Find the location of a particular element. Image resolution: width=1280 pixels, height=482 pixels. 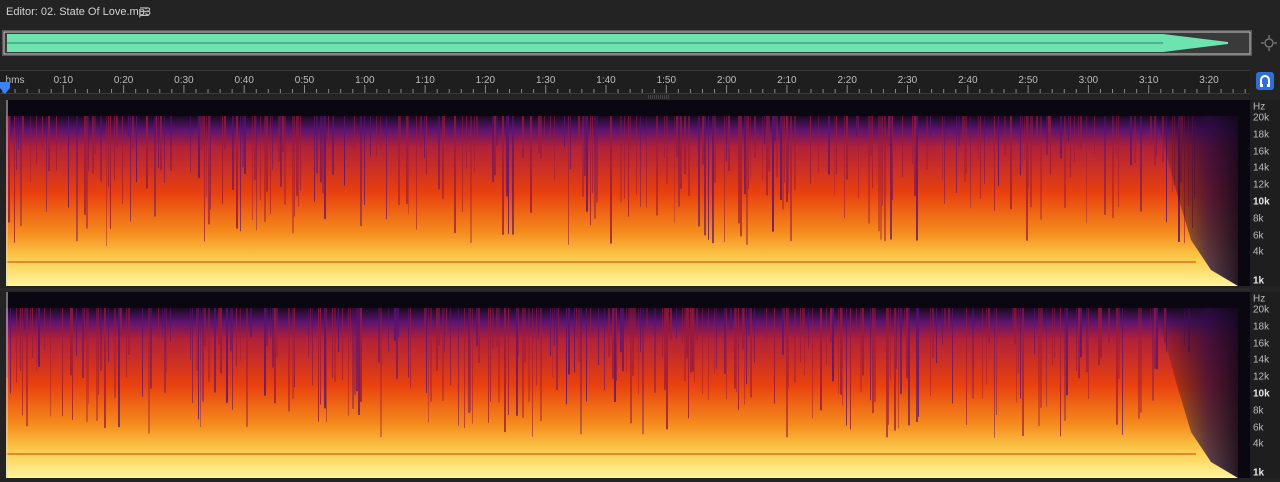

ruler-tick-label: 1:10 is located at coordinates (425, 80).